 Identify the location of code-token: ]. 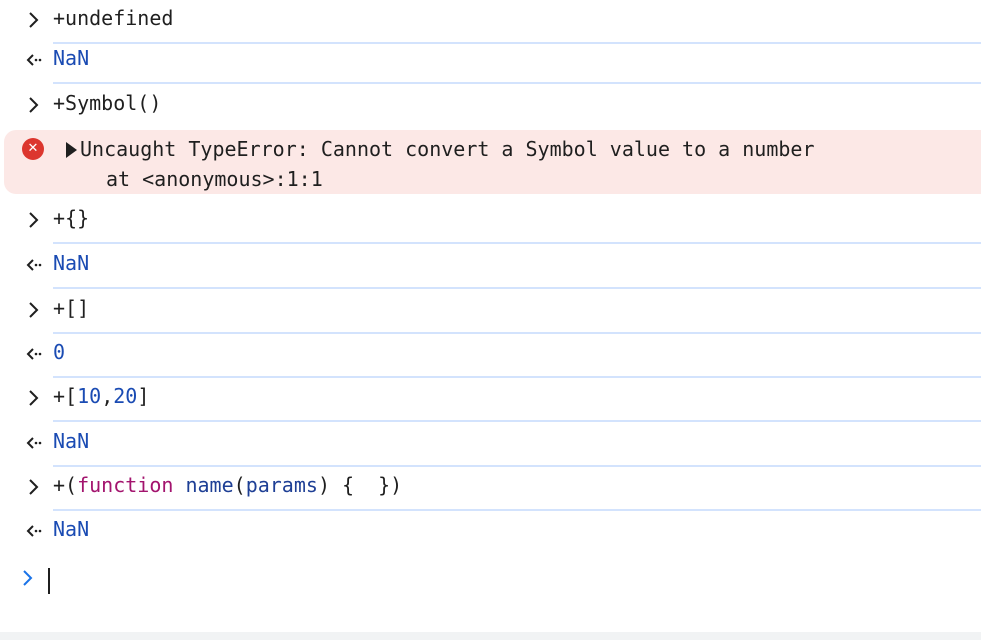
(143, 396).